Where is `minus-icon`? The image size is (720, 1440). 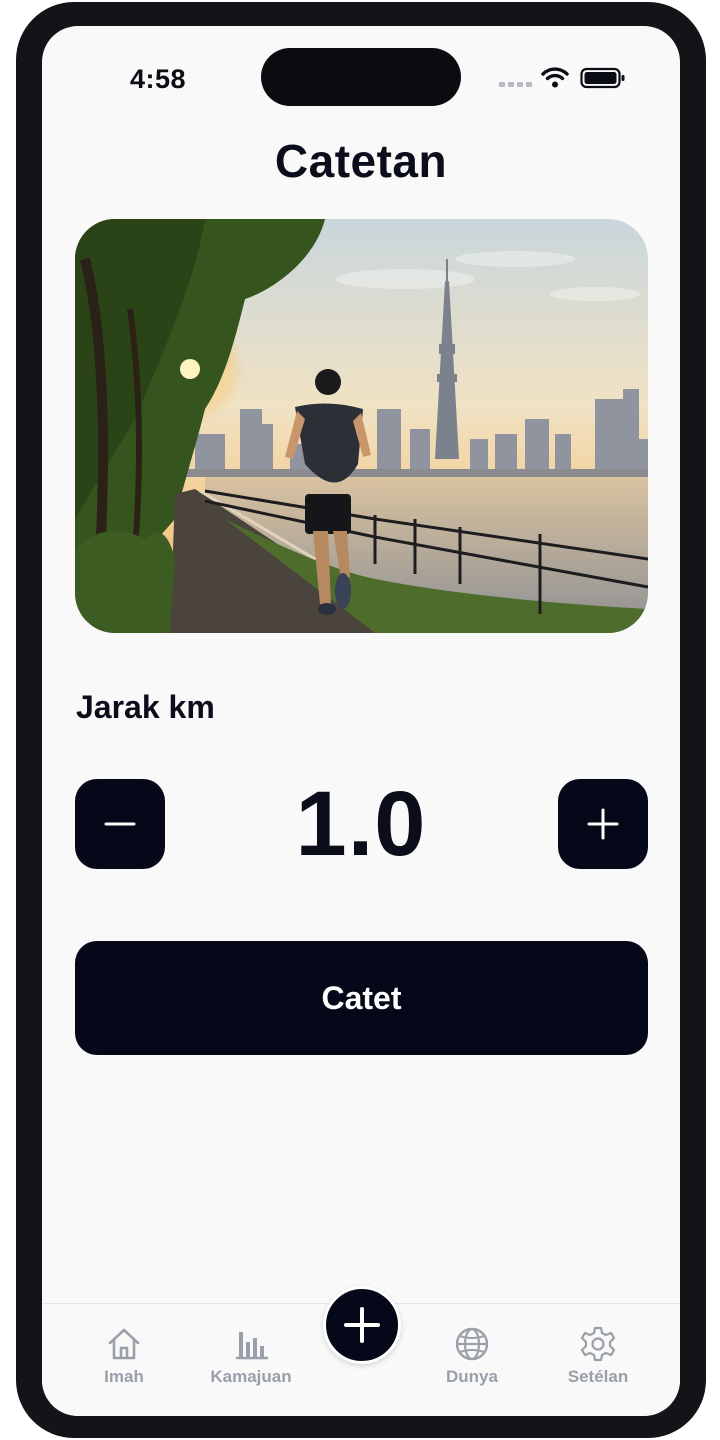
minus-icon is located at coordinates (120, 824).